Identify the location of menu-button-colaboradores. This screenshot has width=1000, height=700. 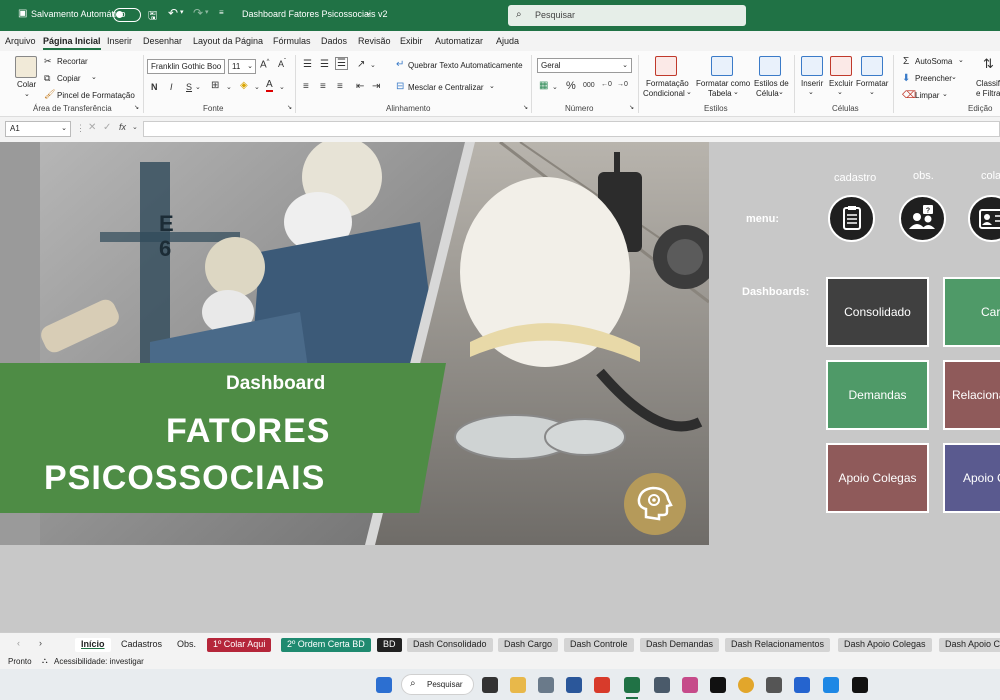
(984, 218).